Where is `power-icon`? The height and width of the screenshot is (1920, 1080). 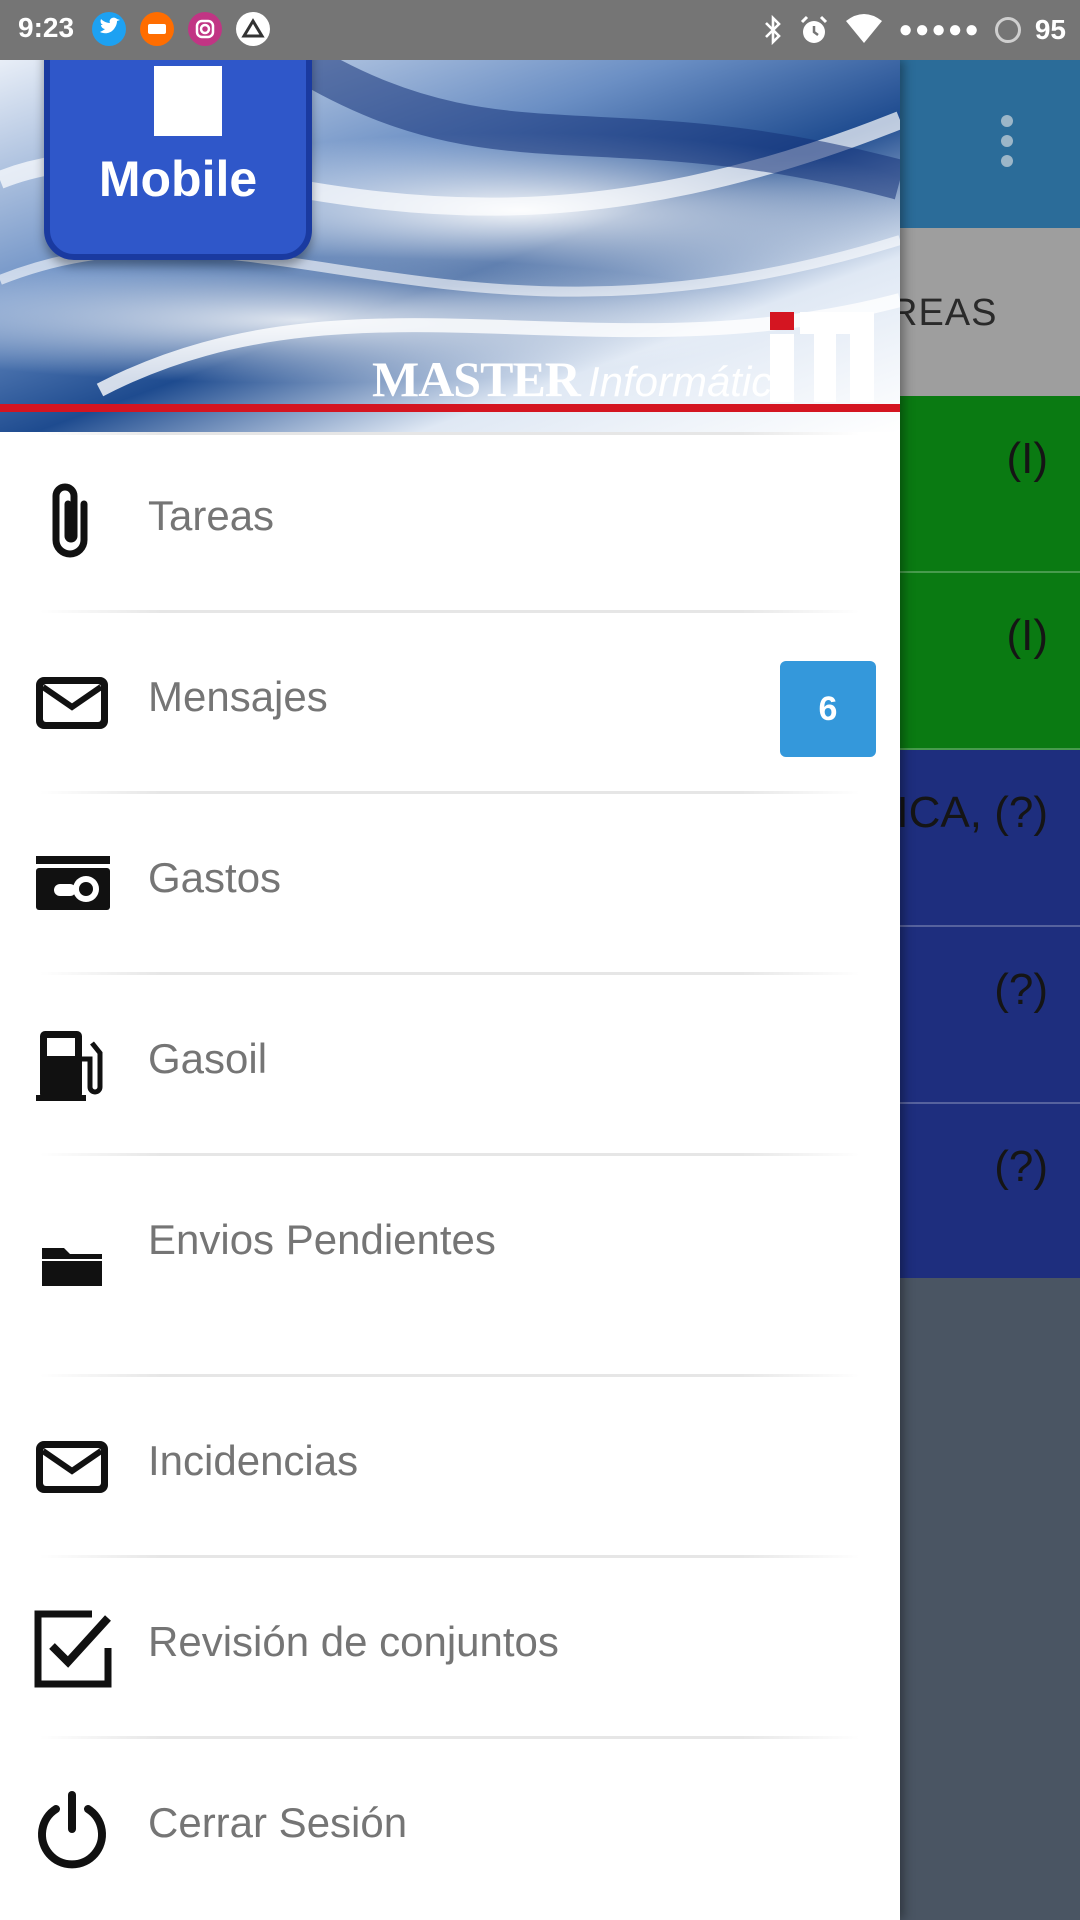
power-icon is located at coordinates (72, 1830).